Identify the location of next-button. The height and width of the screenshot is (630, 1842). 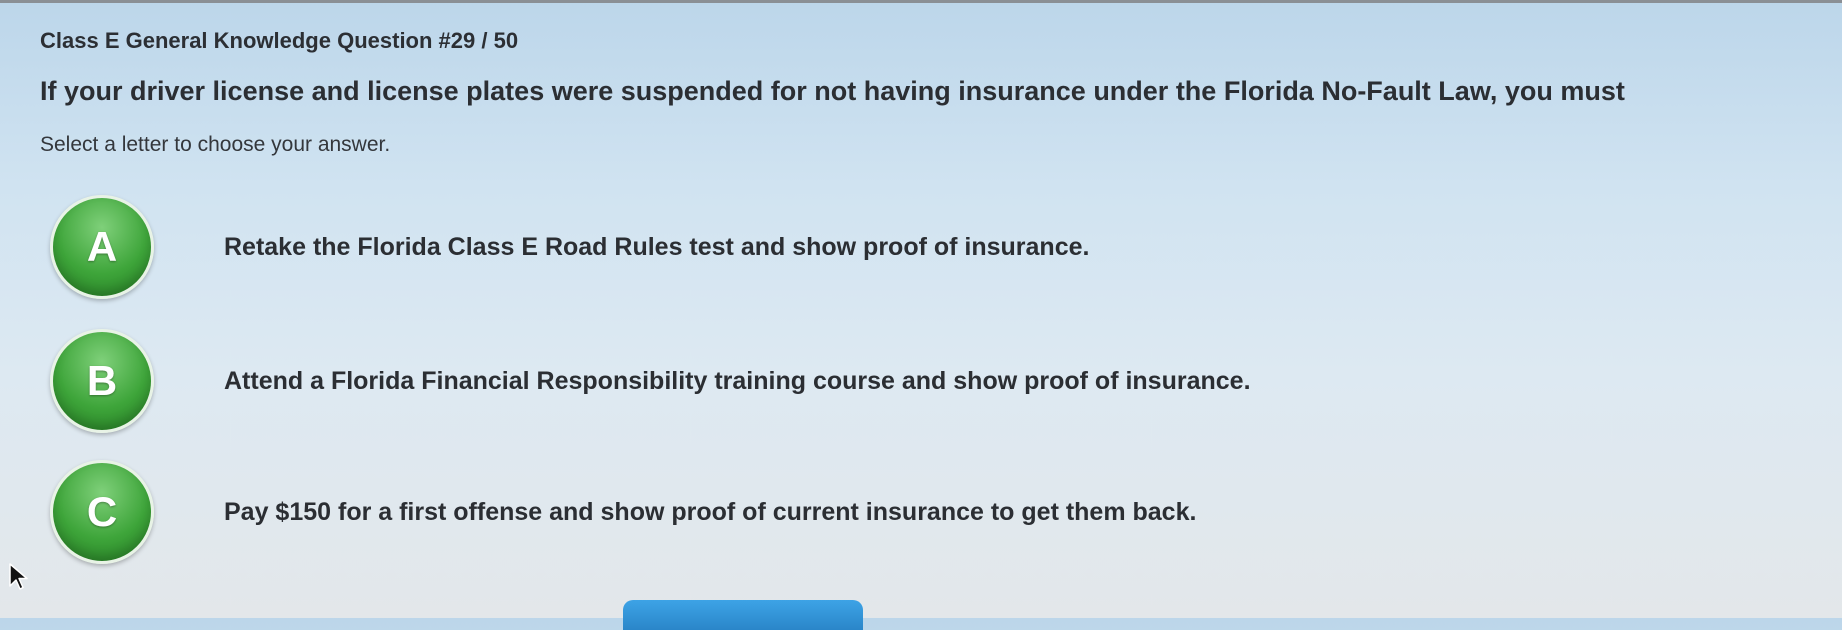
(743, 615).